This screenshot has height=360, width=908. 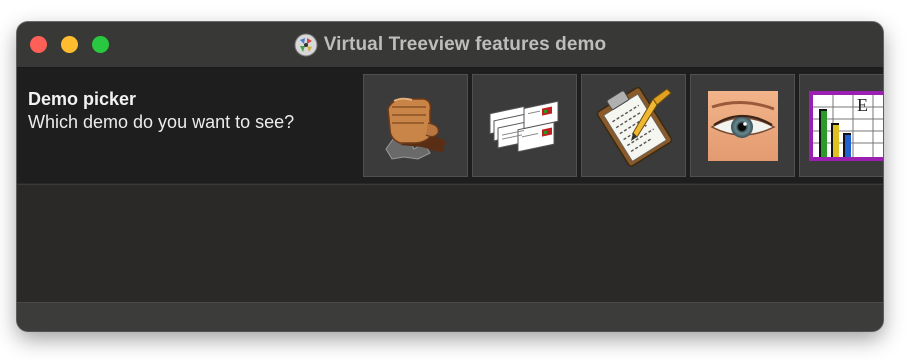 I want to click on status-bar, so click(x=450, y=316).